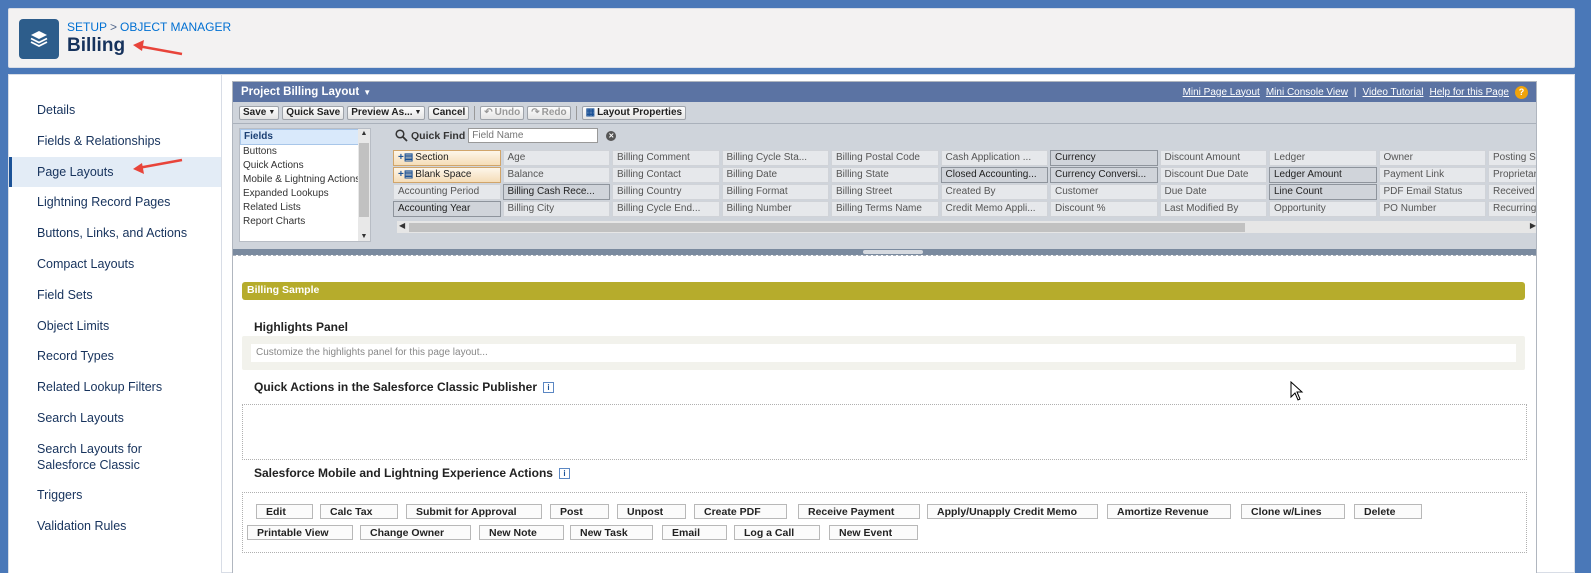 The width and height of the screenshot is (1591, 573). Describe the element at coordinates (1393, 92) in the screenshot. I see `video-tutorial-link: Video Tutorial` at that location.